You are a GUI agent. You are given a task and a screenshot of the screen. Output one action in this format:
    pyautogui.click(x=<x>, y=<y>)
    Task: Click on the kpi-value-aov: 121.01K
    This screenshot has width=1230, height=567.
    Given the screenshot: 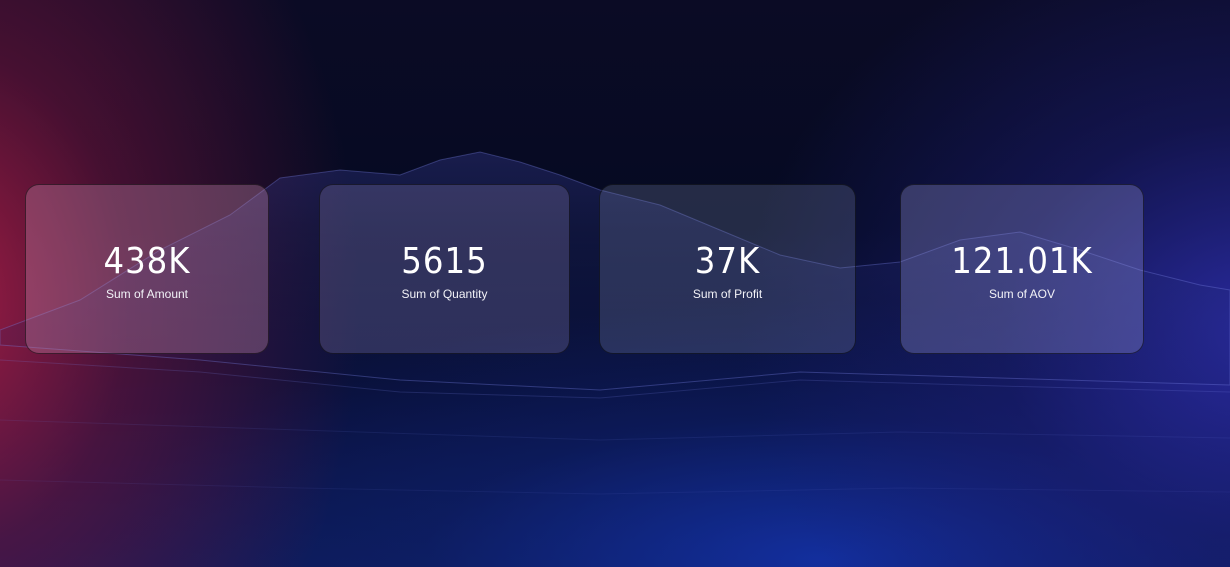 What is the action you would take?
    pyautogui.click(x=1022, y=261)
    